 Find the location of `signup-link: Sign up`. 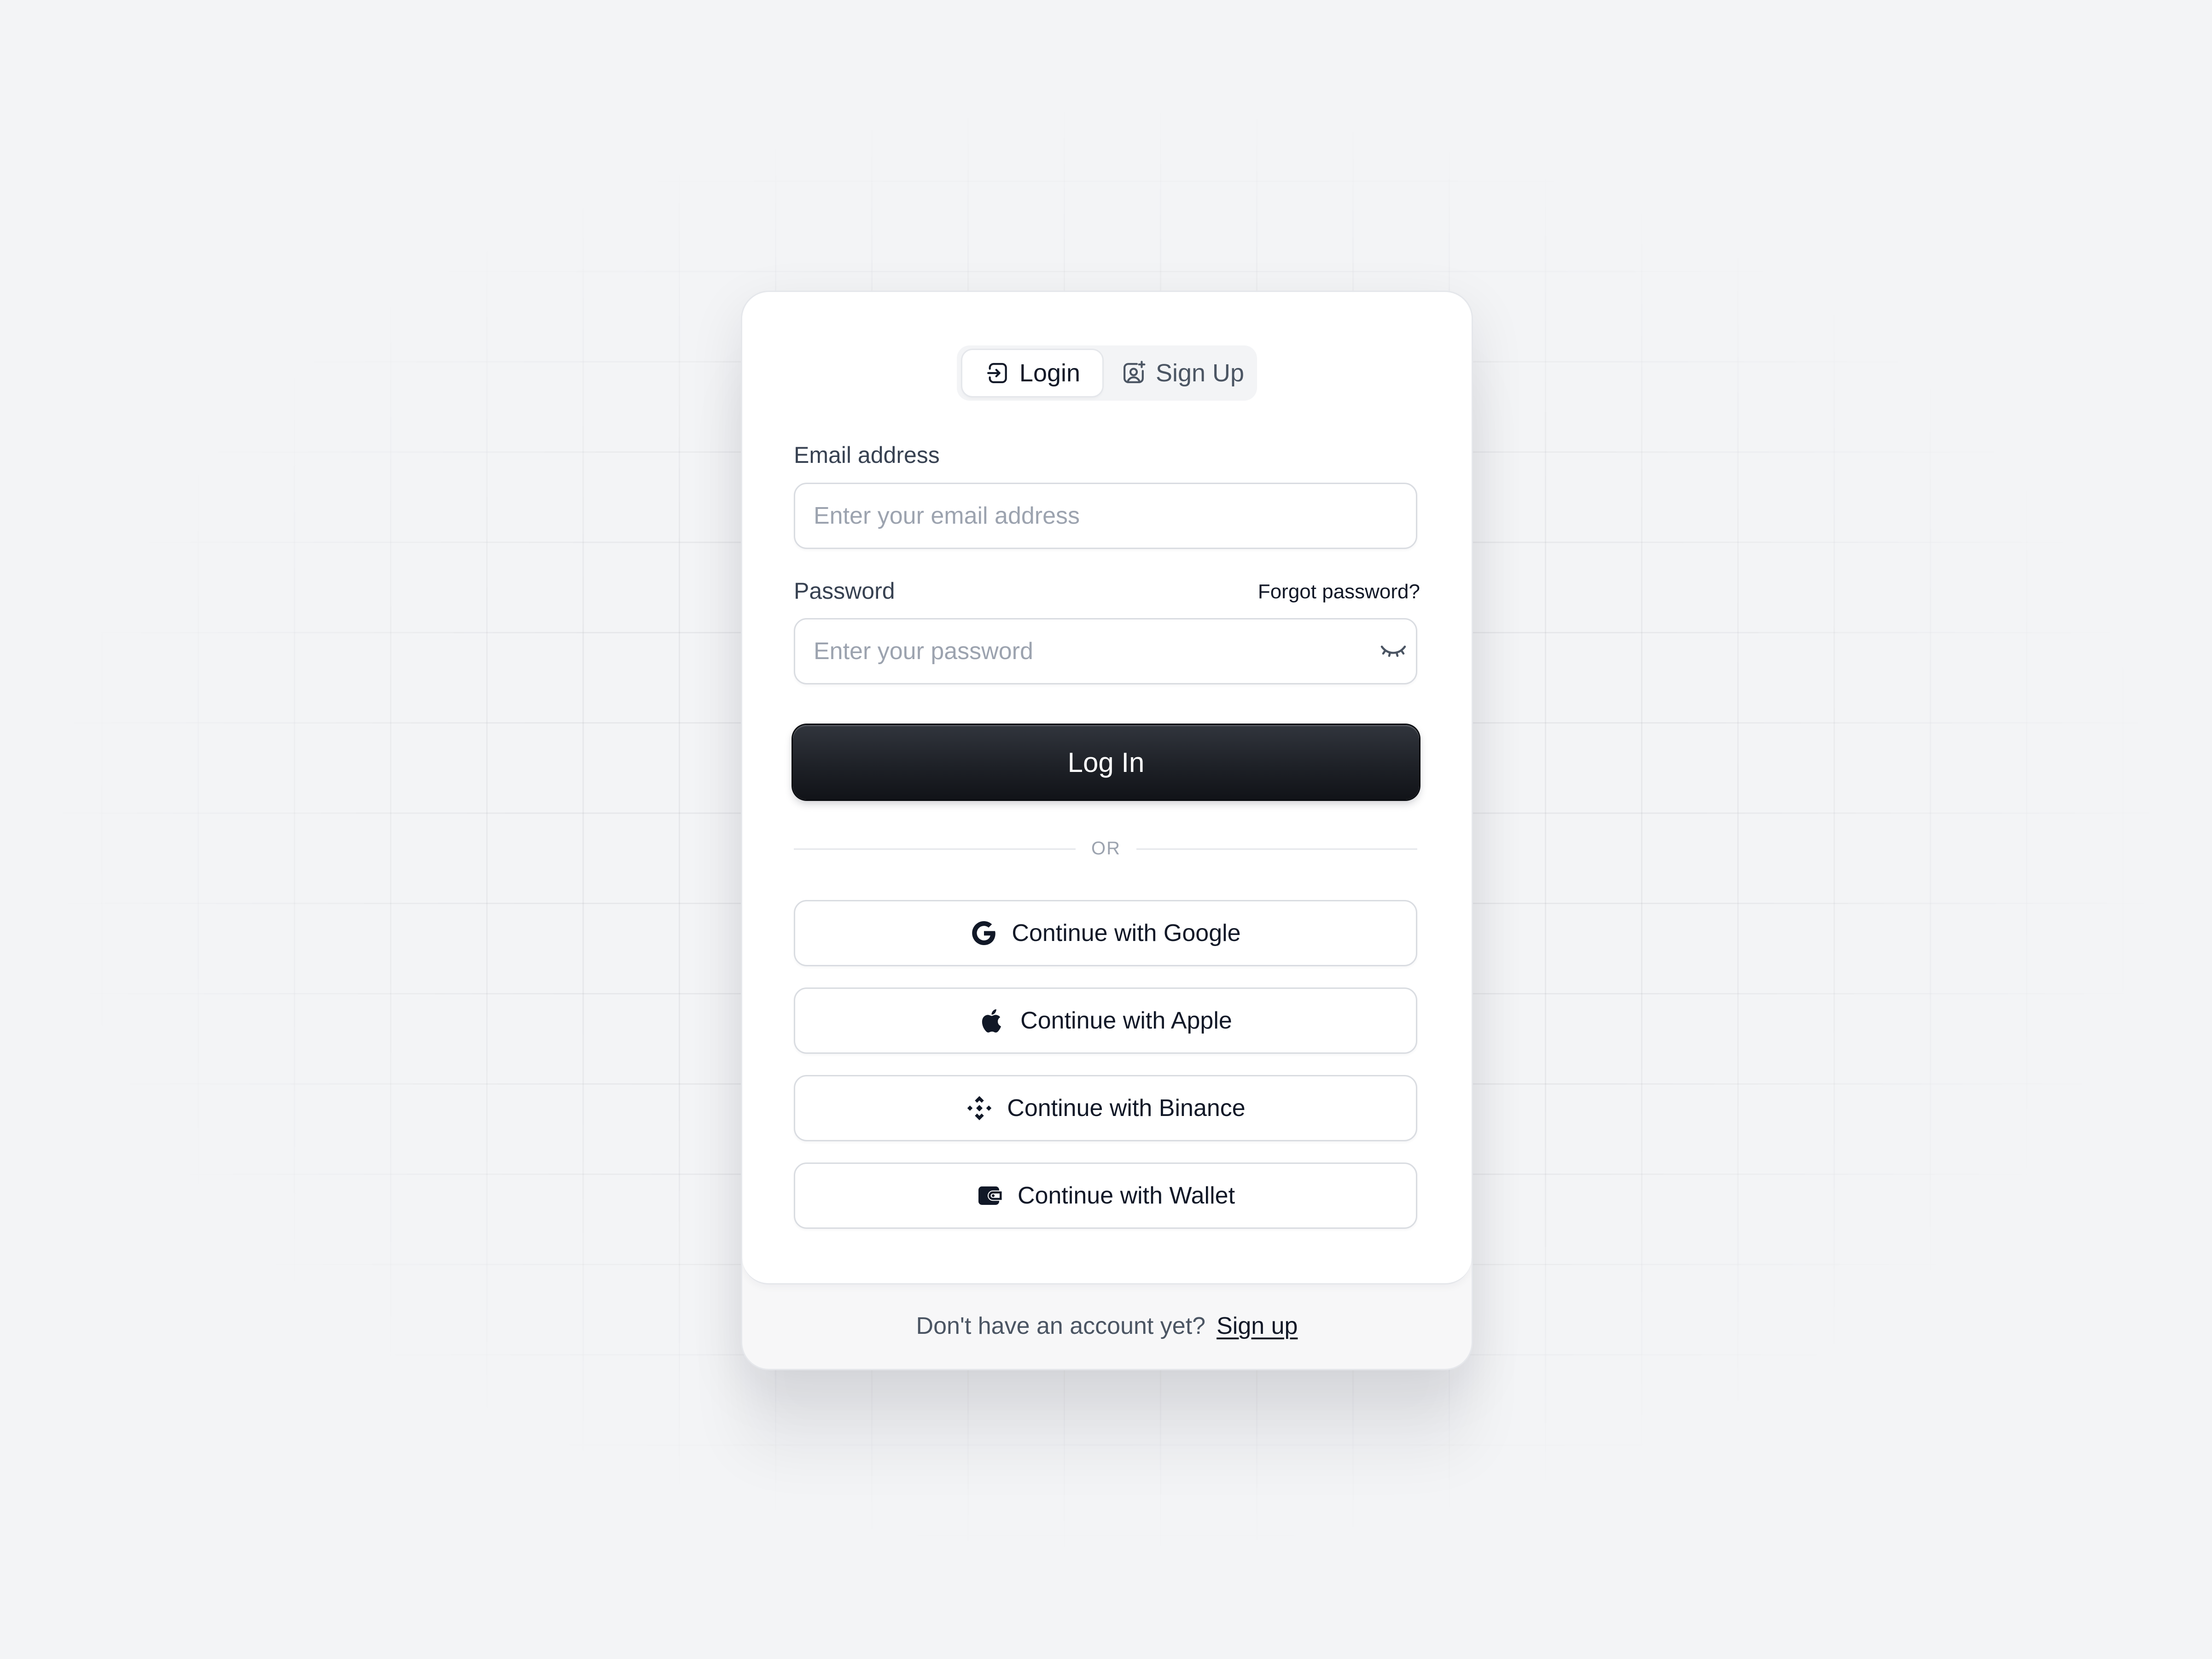

signup-link: Sign up is located at coordinates (1258, 1326).